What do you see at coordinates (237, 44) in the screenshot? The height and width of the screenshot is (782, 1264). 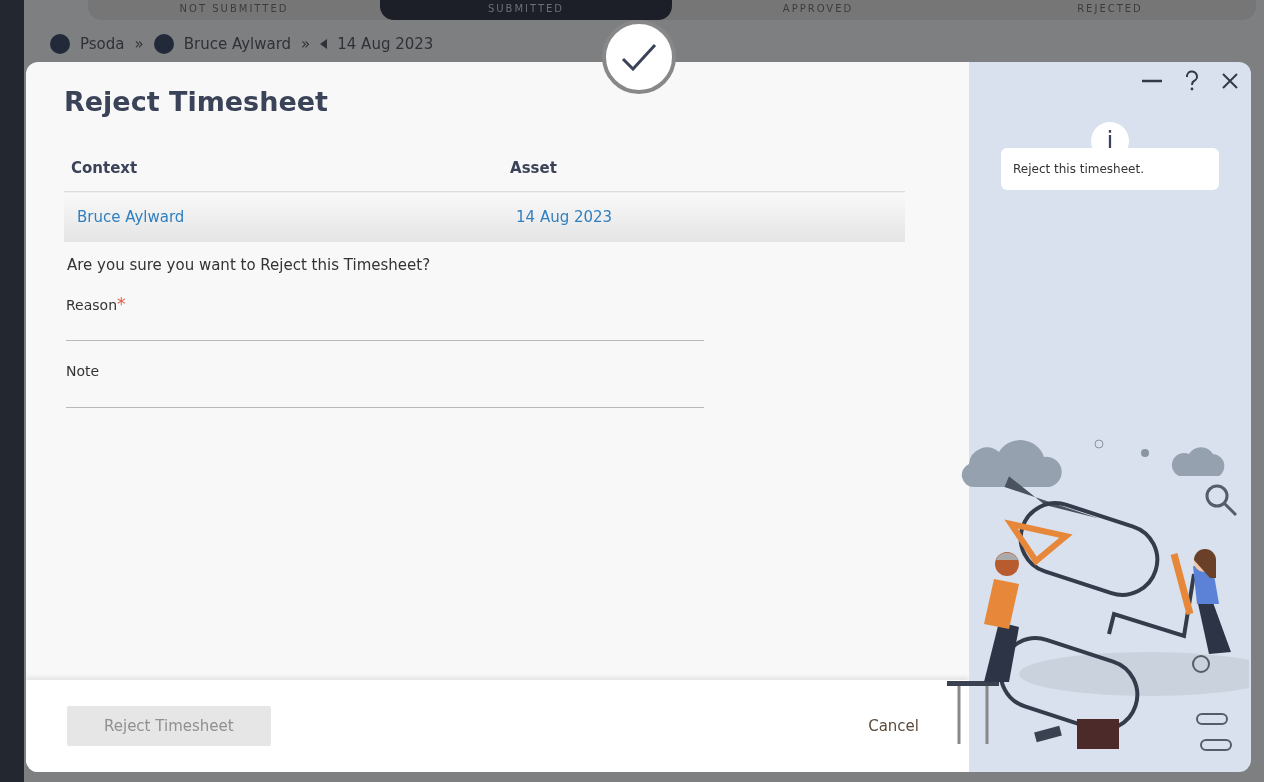 I see `breadcrumb-link: Bruce Aylward` at bounding box center [237, 44].